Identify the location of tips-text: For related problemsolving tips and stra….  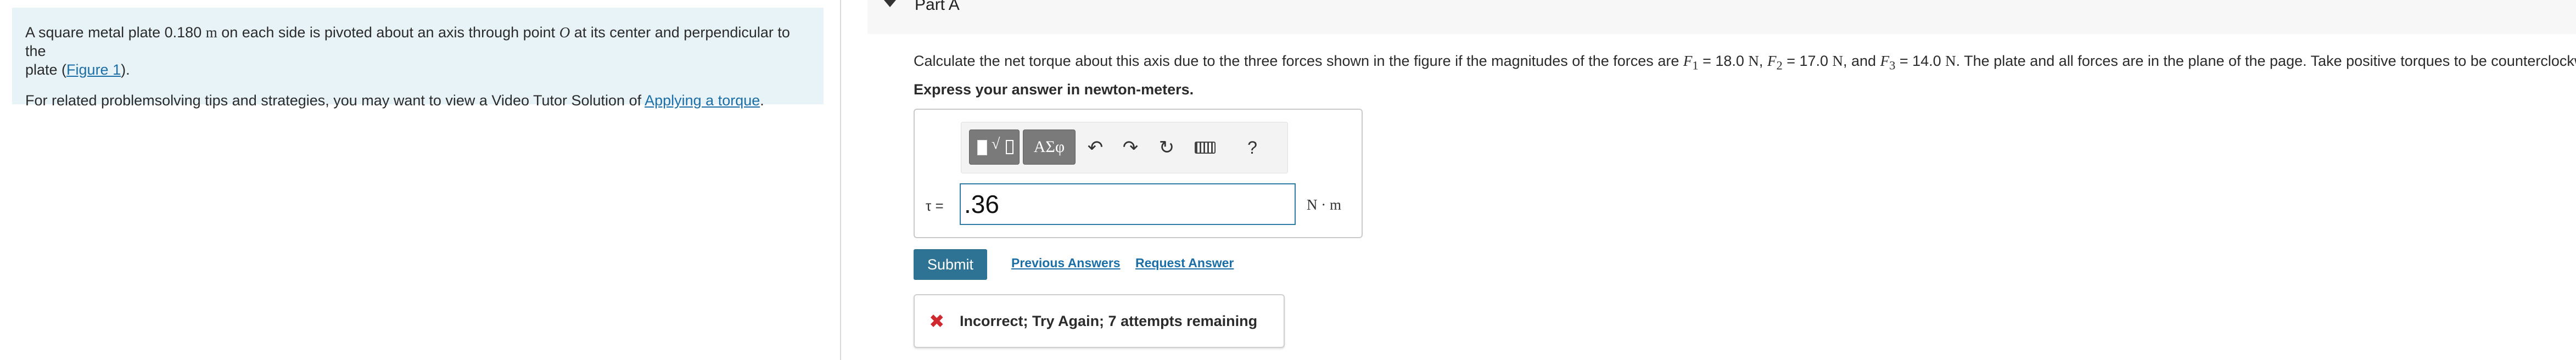
(335, 100).